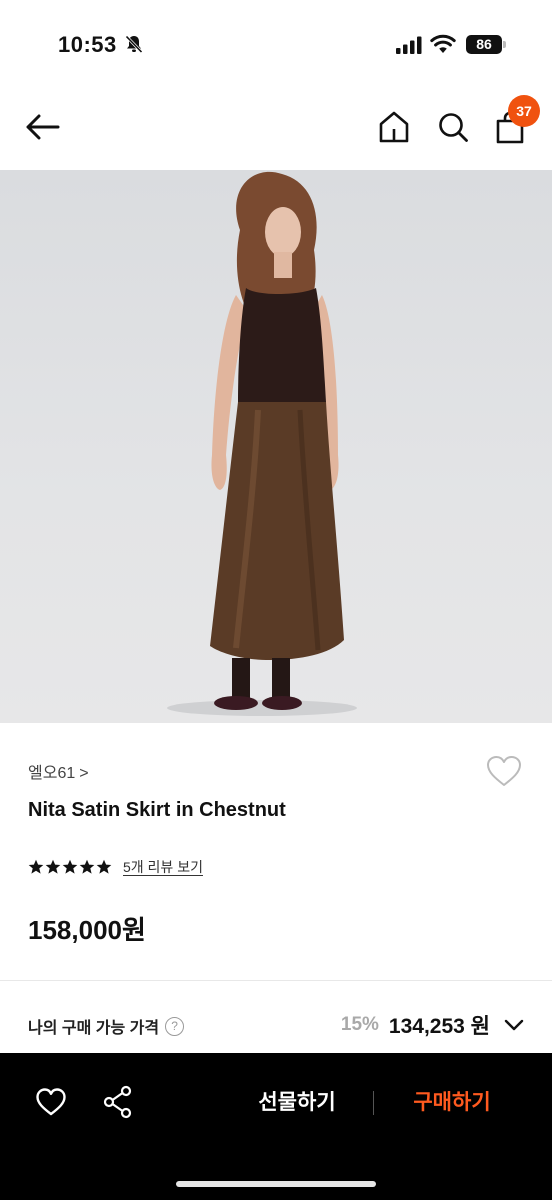  Describe the element at coordinates (394, 127) in the screenshot. I see `home-icon` at that location.